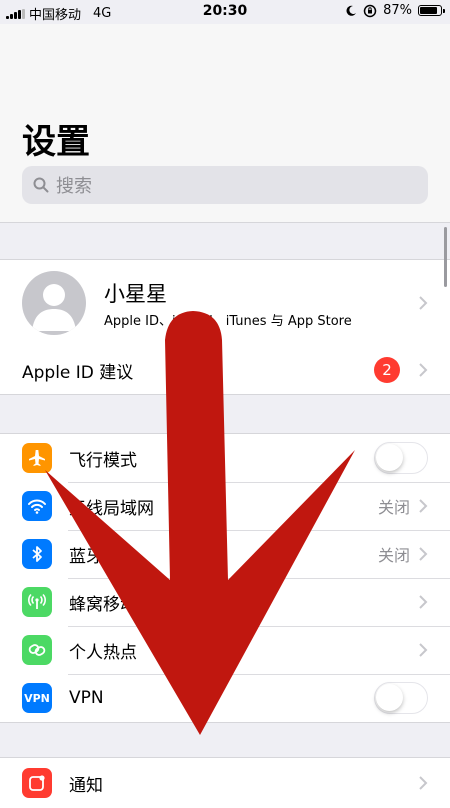 The image size is (450, 808). What do you see at coordinates (225, 12) in the screenshot?
I see `status-bar: 中国移动 4G 20:30 87%` at bounding box center [225, 12].